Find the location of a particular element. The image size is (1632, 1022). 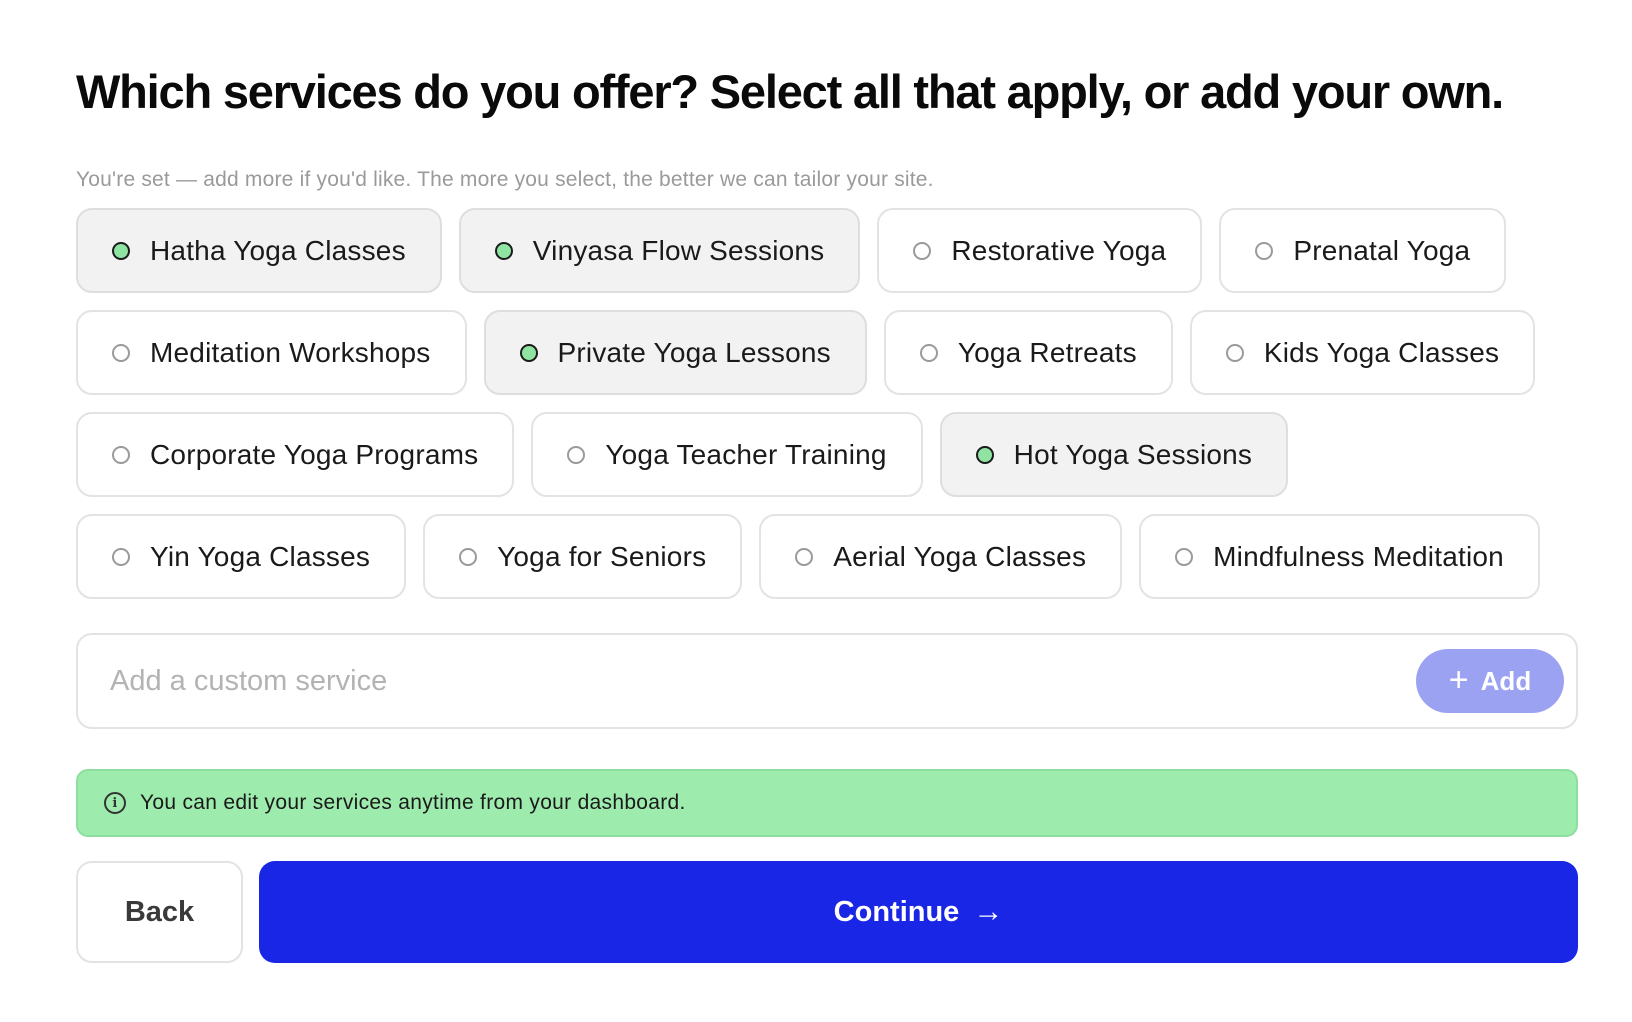

service-chip: Meditation Workshops is located at coordinates (271, 353).